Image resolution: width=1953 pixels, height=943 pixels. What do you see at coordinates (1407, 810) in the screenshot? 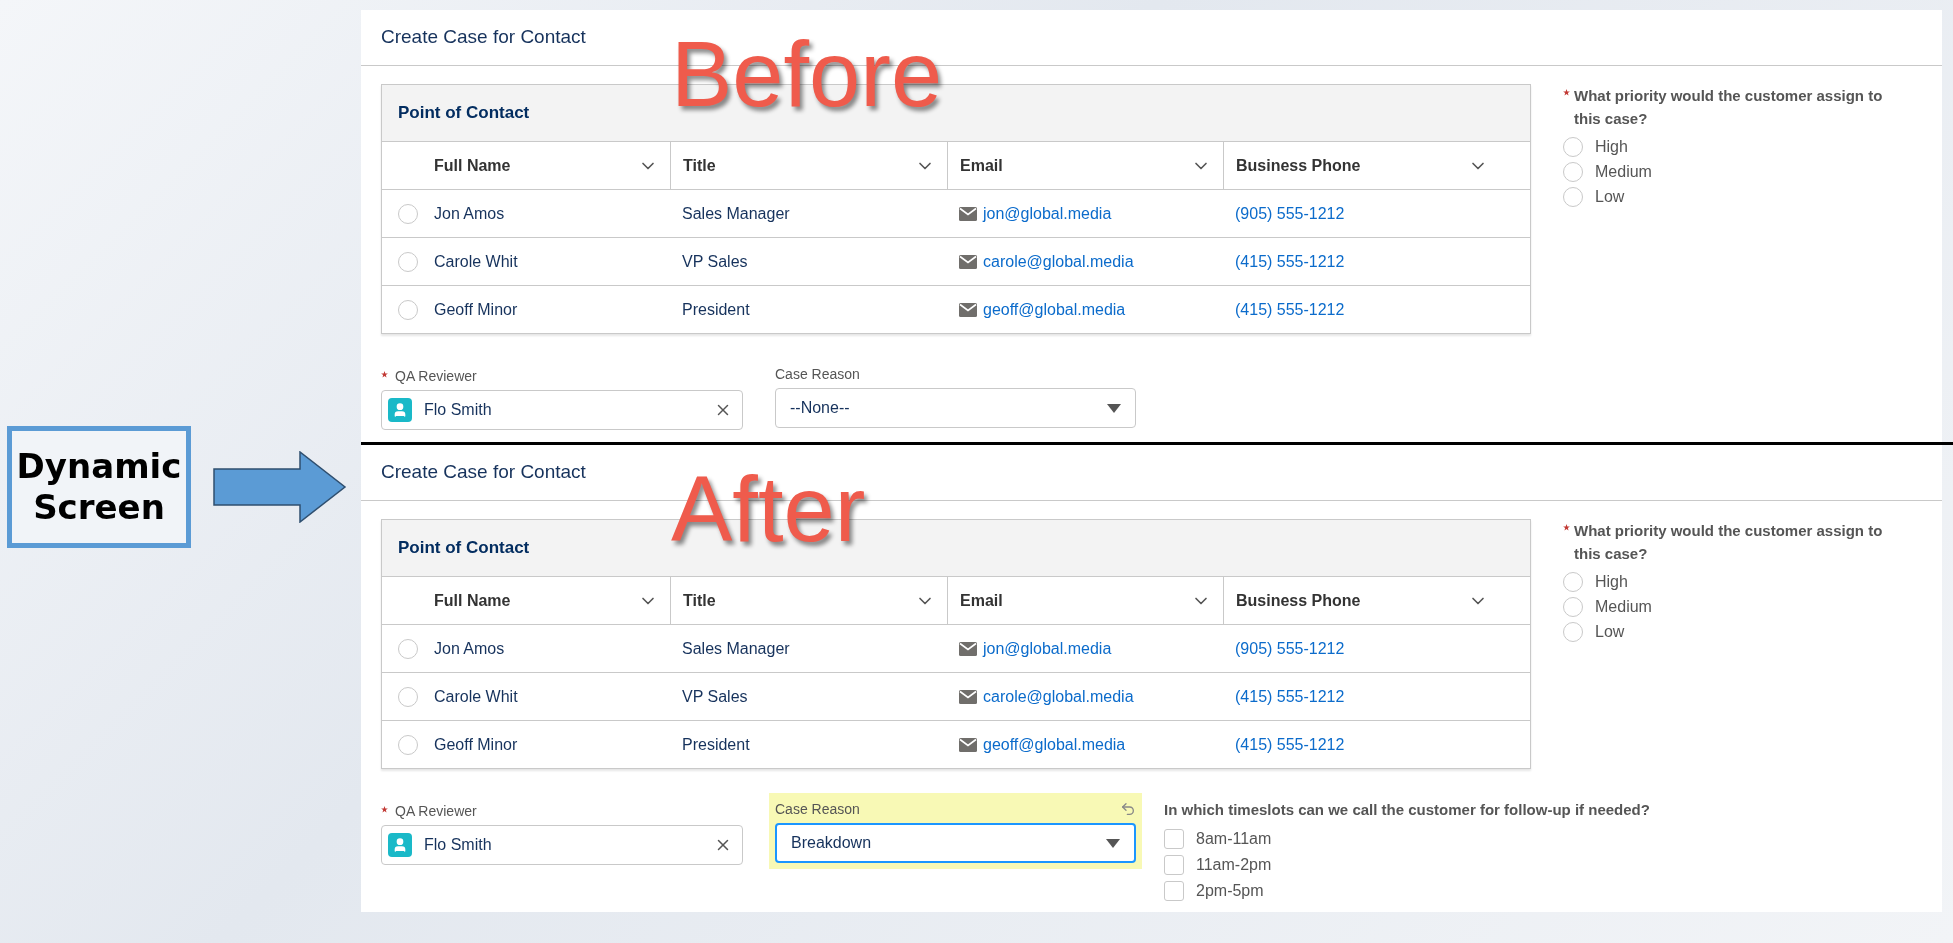
I see `question-label: In which timeslots can we call the customer for follow-up if needed?` at bounding box center [1407, 810].